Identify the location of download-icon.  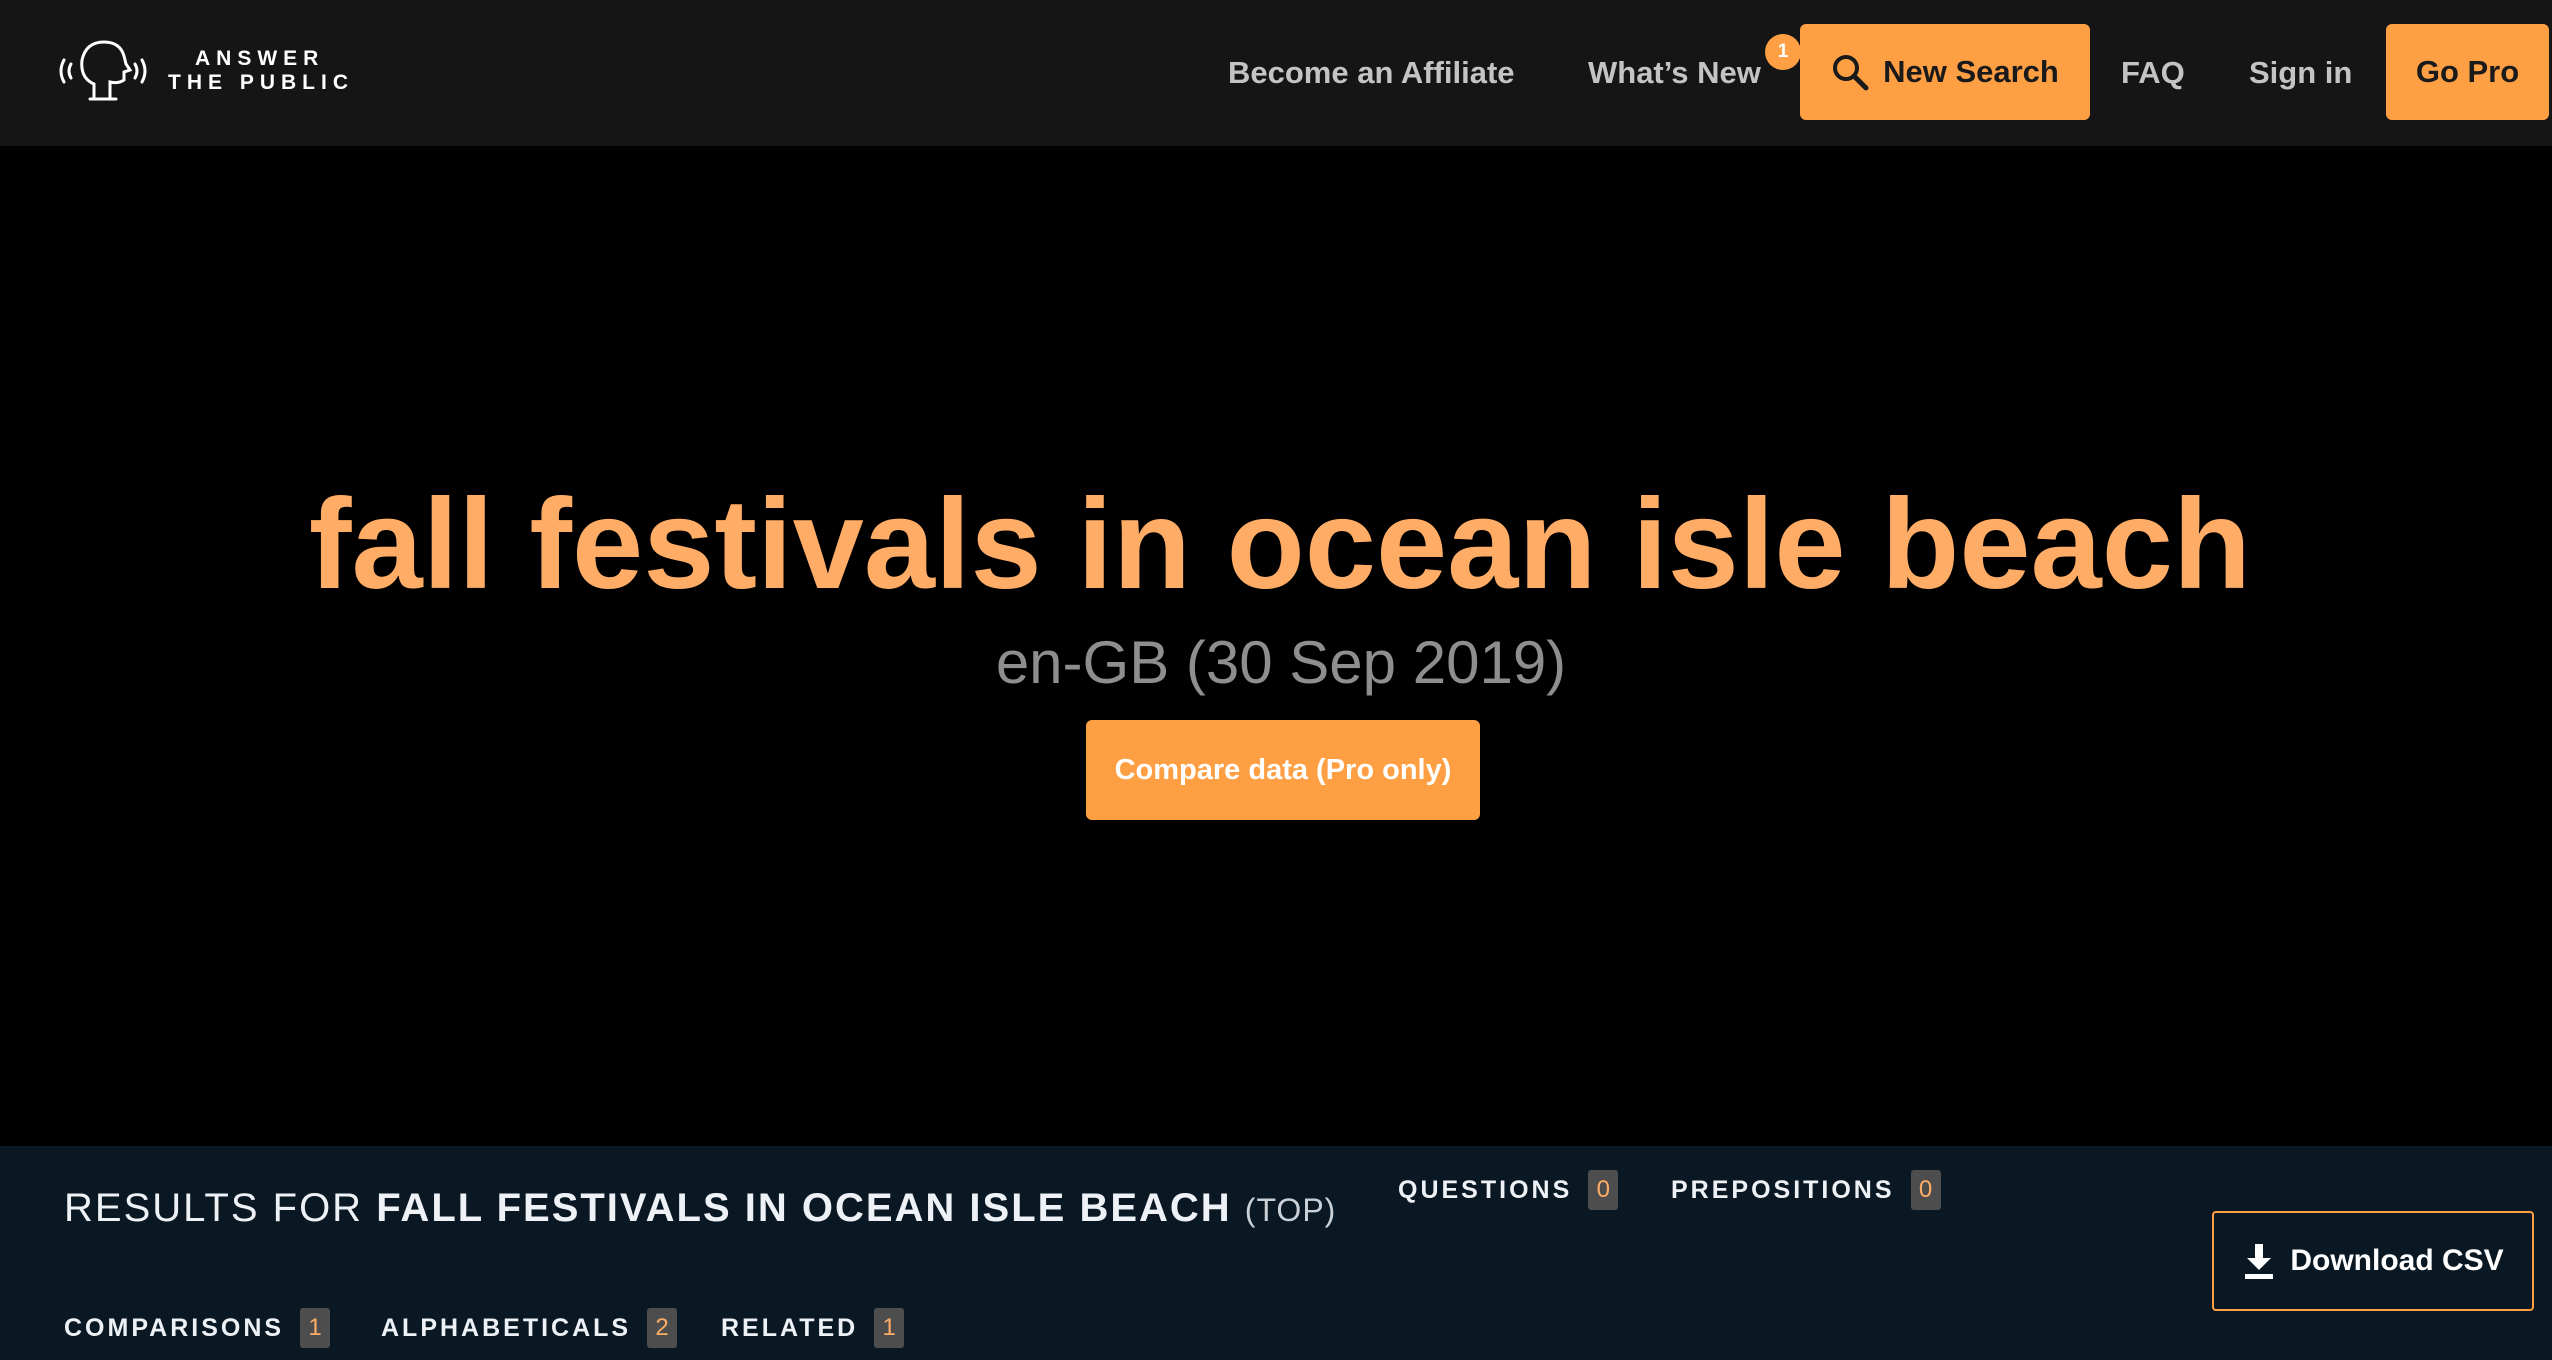
(2259, 1261).